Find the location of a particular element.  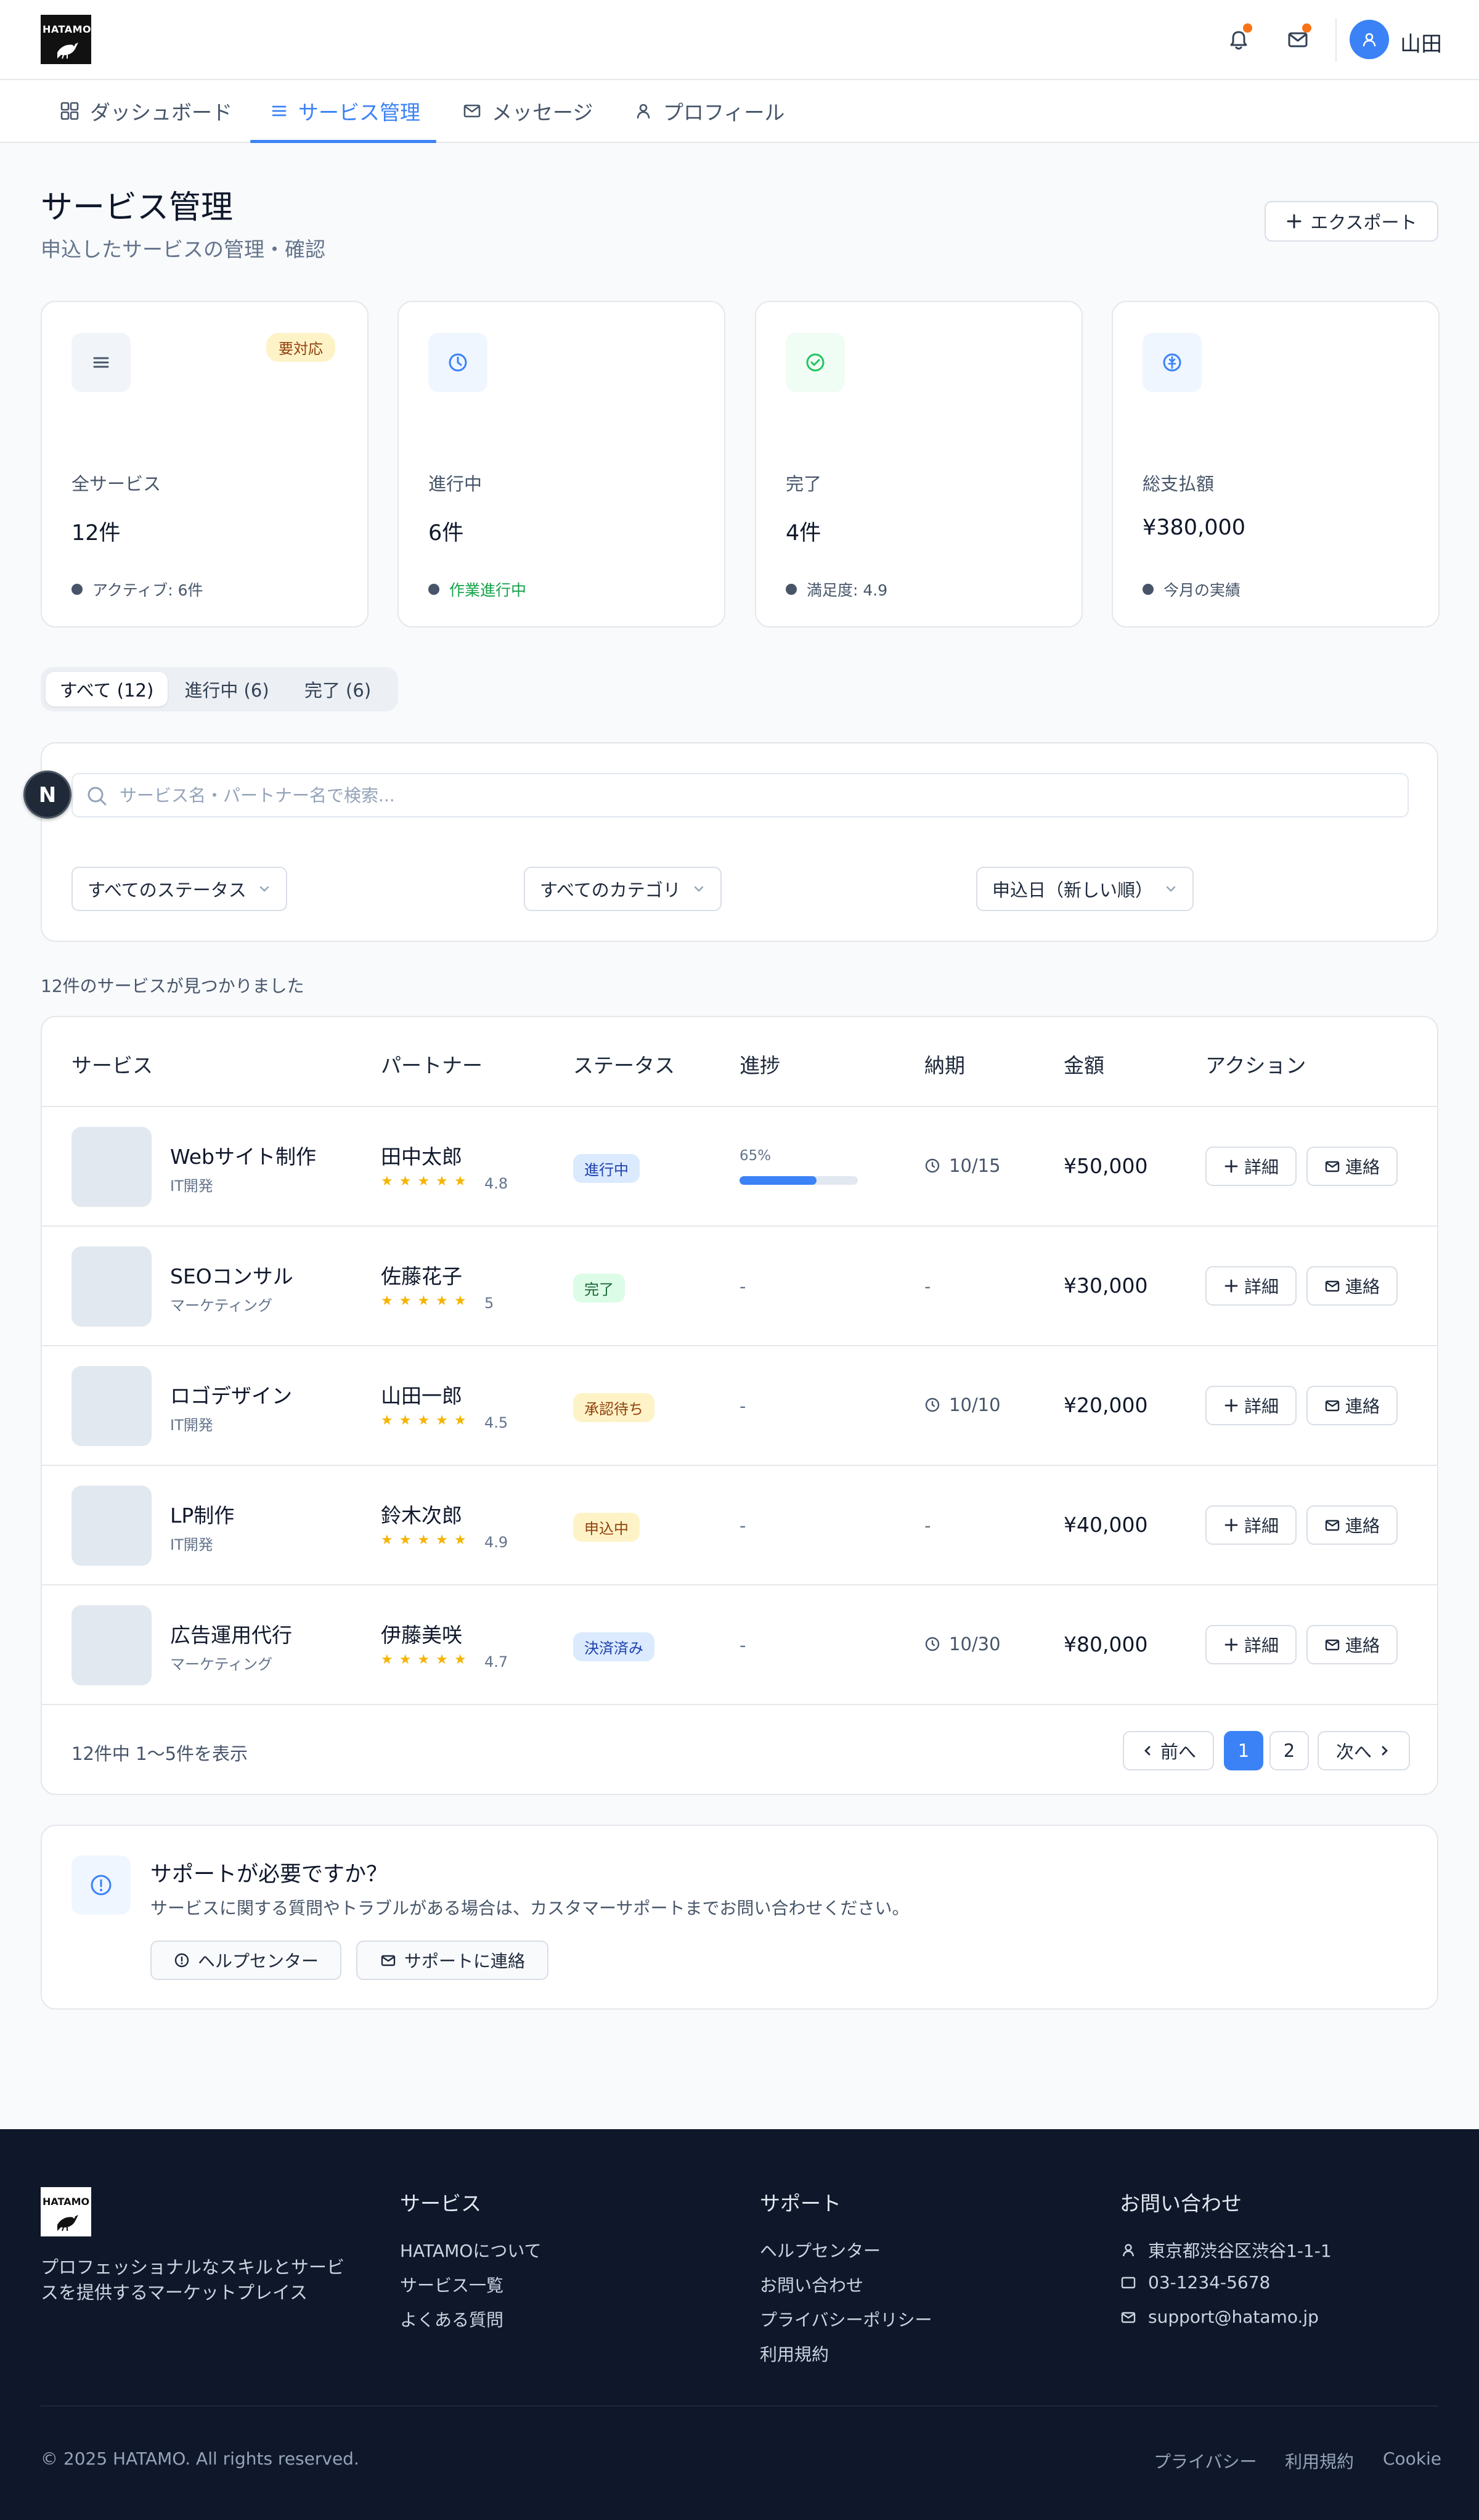

status-select: すべてのステータス is located at coordinates (179, 889).